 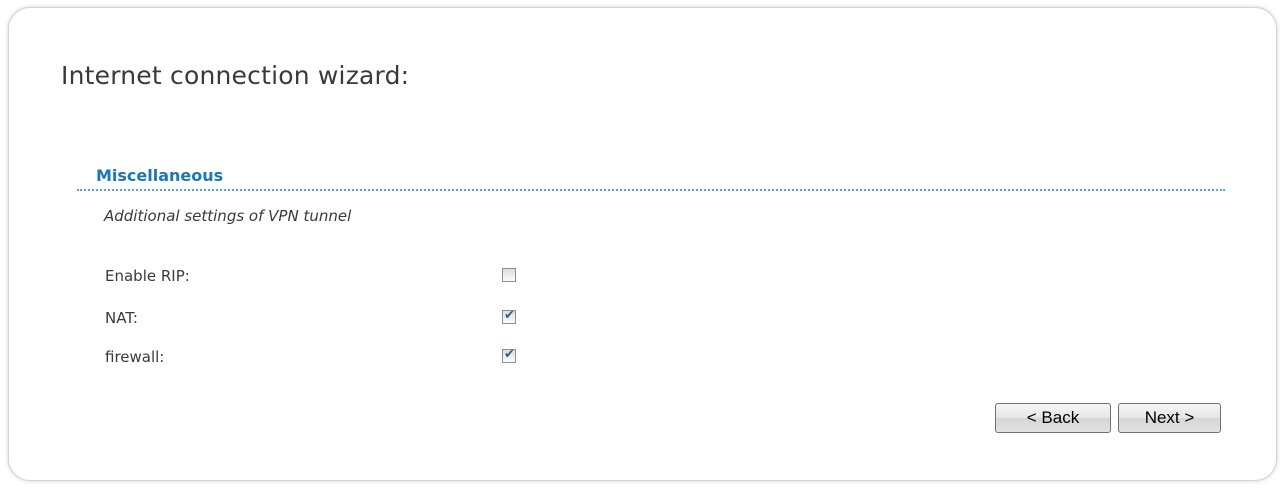 I want to click on page-title: Internet connection wizard:, so click(x=235, y=75).